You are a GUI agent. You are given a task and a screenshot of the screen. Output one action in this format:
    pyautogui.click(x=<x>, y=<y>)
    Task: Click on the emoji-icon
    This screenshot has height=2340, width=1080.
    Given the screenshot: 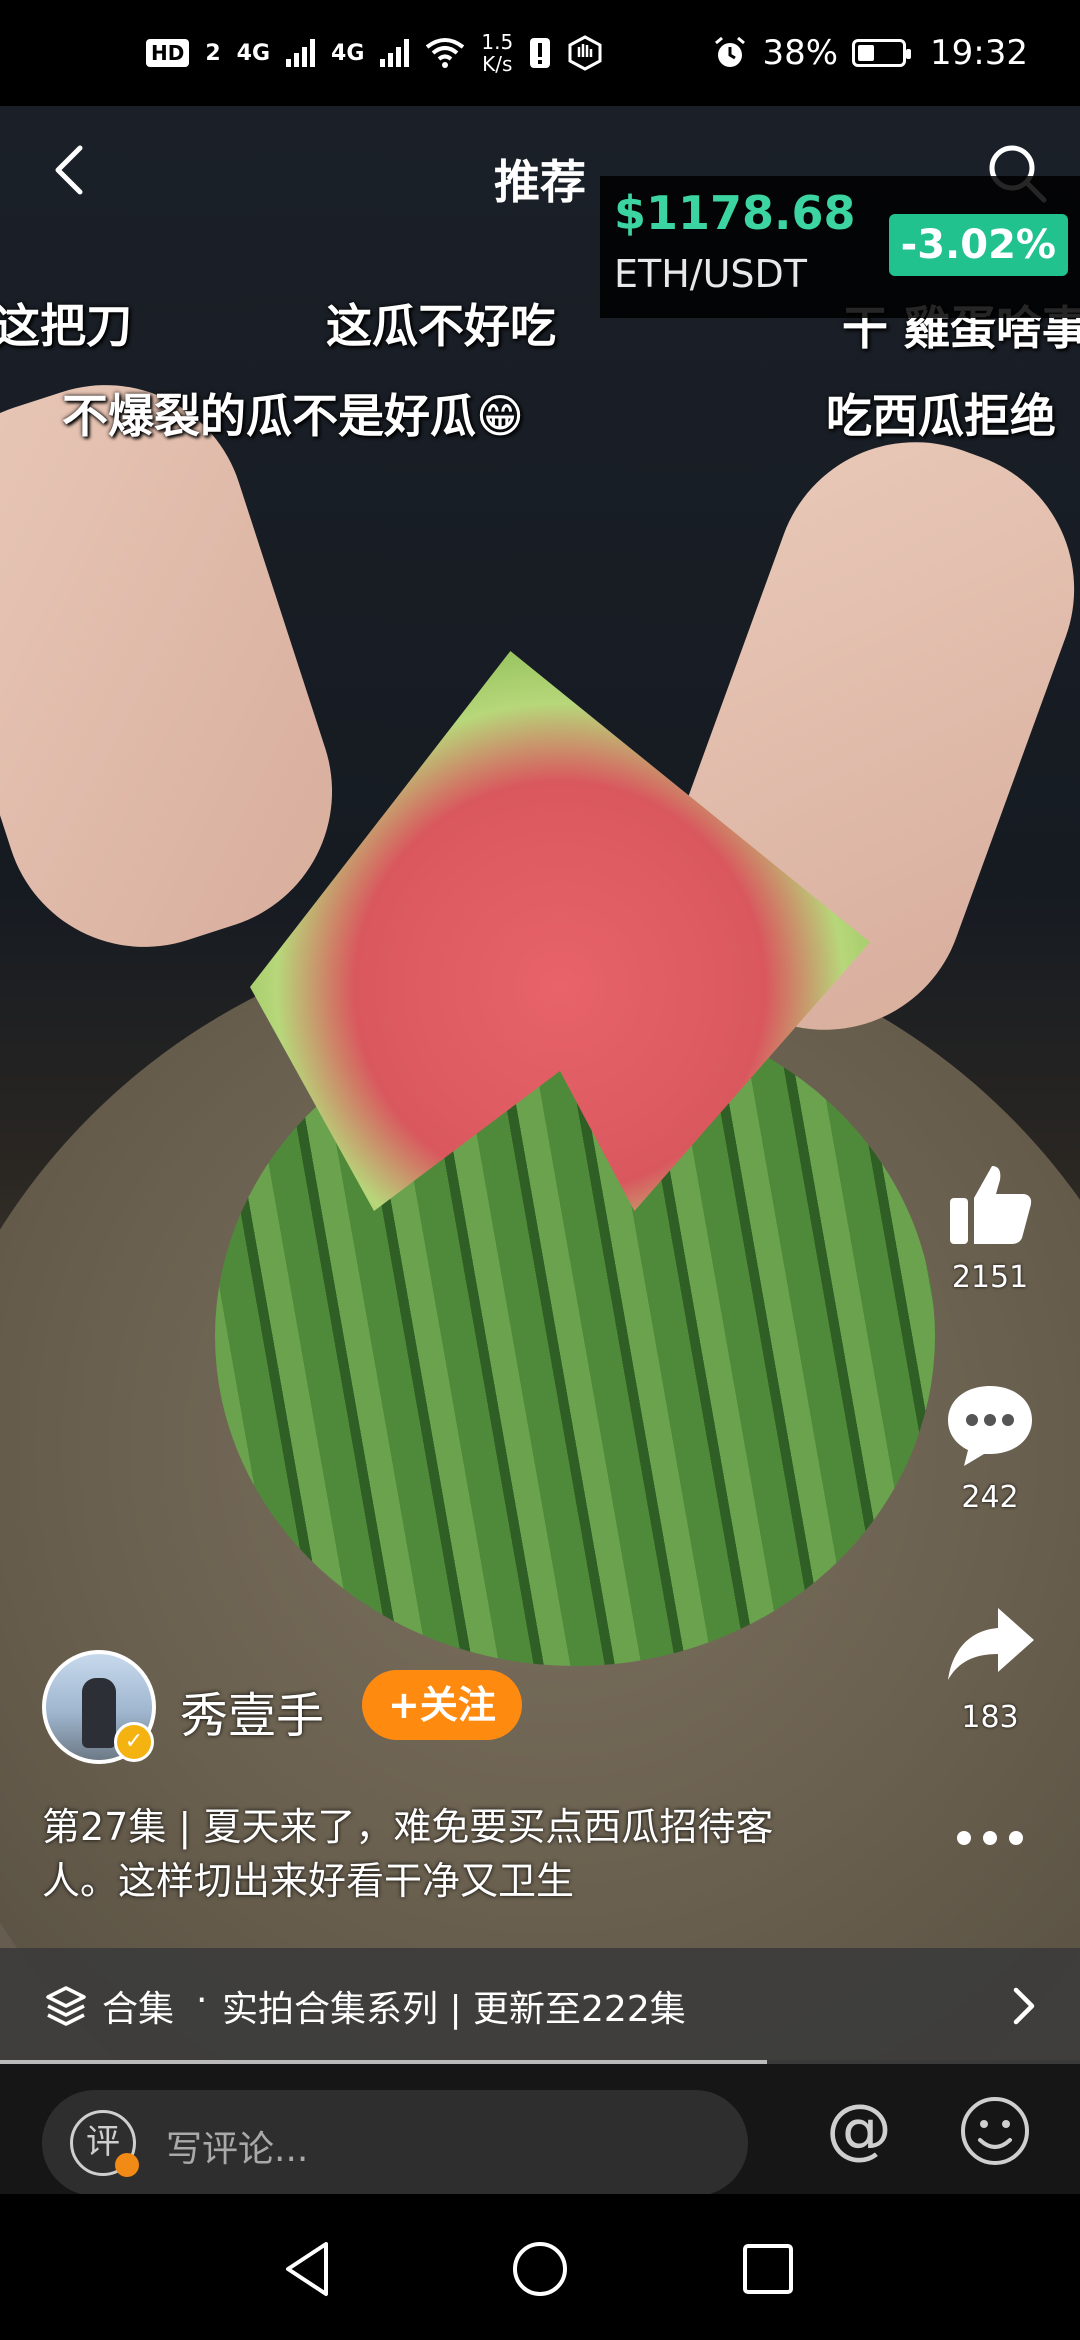 What is the action you would take?
    pyautogui.click(x=995, y=2131)
    